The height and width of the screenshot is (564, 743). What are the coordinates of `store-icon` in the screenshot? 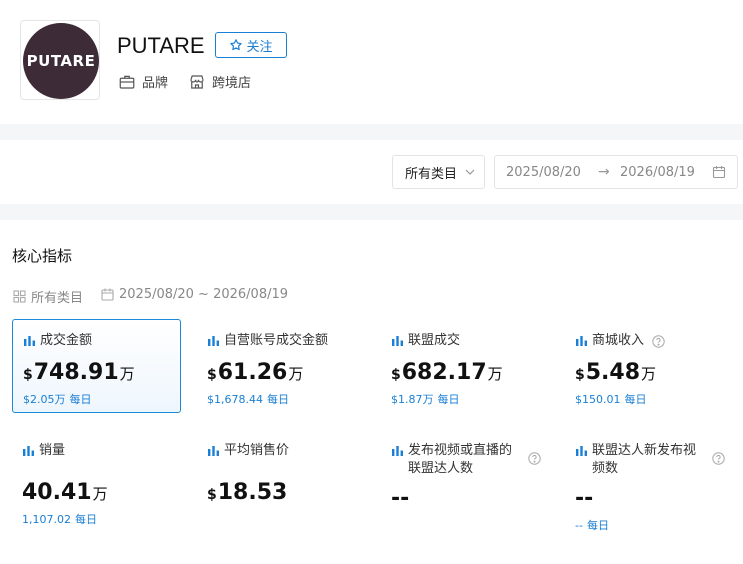 It's located at (197, 81).